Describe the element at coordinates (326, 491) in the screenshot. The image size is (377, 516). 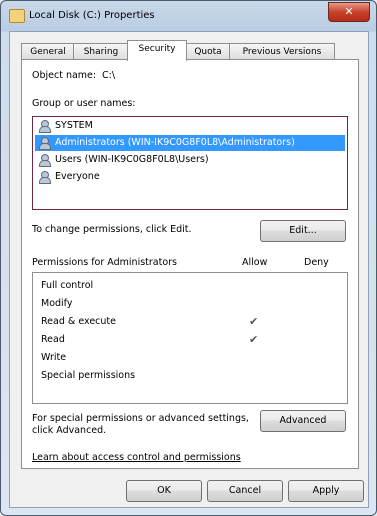
I see `apply-button: Apply` at that location.